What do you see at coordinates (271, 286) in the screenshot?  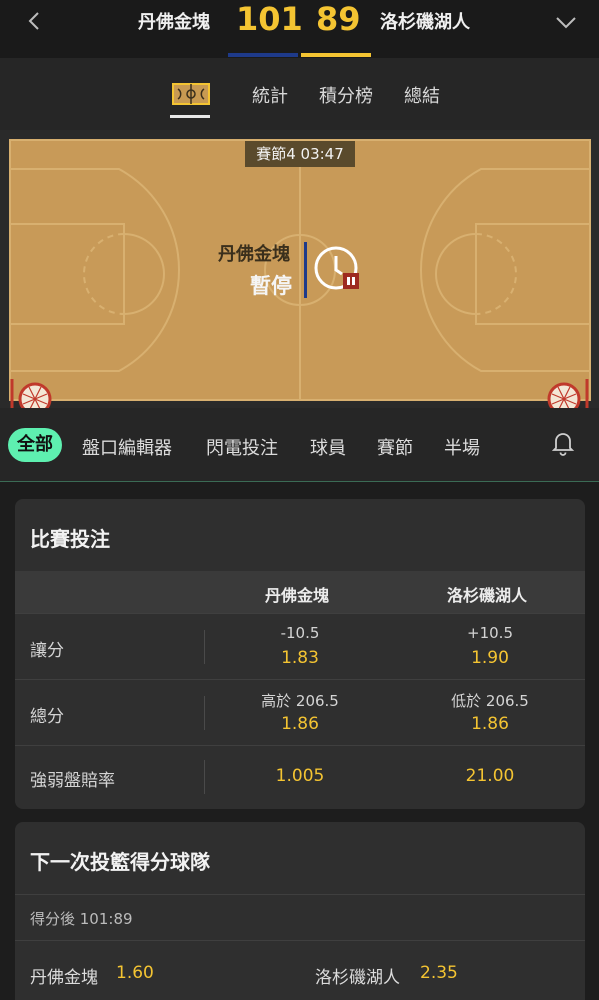 I see `court-status-text: 暫停` at bounding box center [271, 286].